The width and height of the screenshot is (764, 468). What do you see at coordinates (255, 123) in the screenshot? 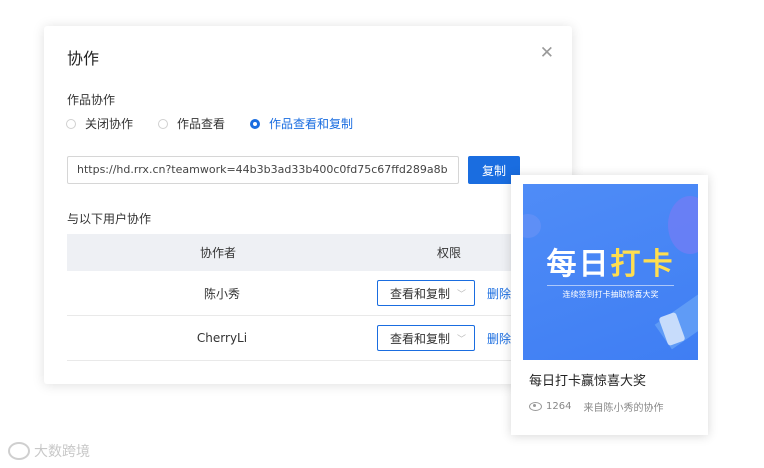
I see `radio-selected-dot-icon` at bounding box center [255, 123].